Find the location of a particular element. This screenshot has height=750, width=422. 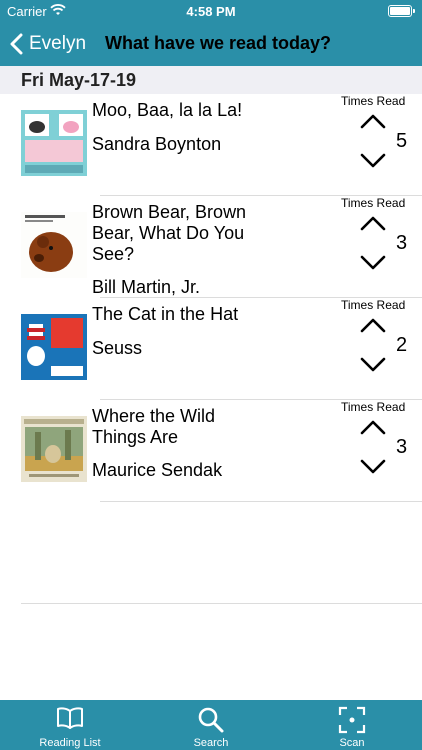

book-title: Where the Wild Things Are is located at coordinates (154, 426).